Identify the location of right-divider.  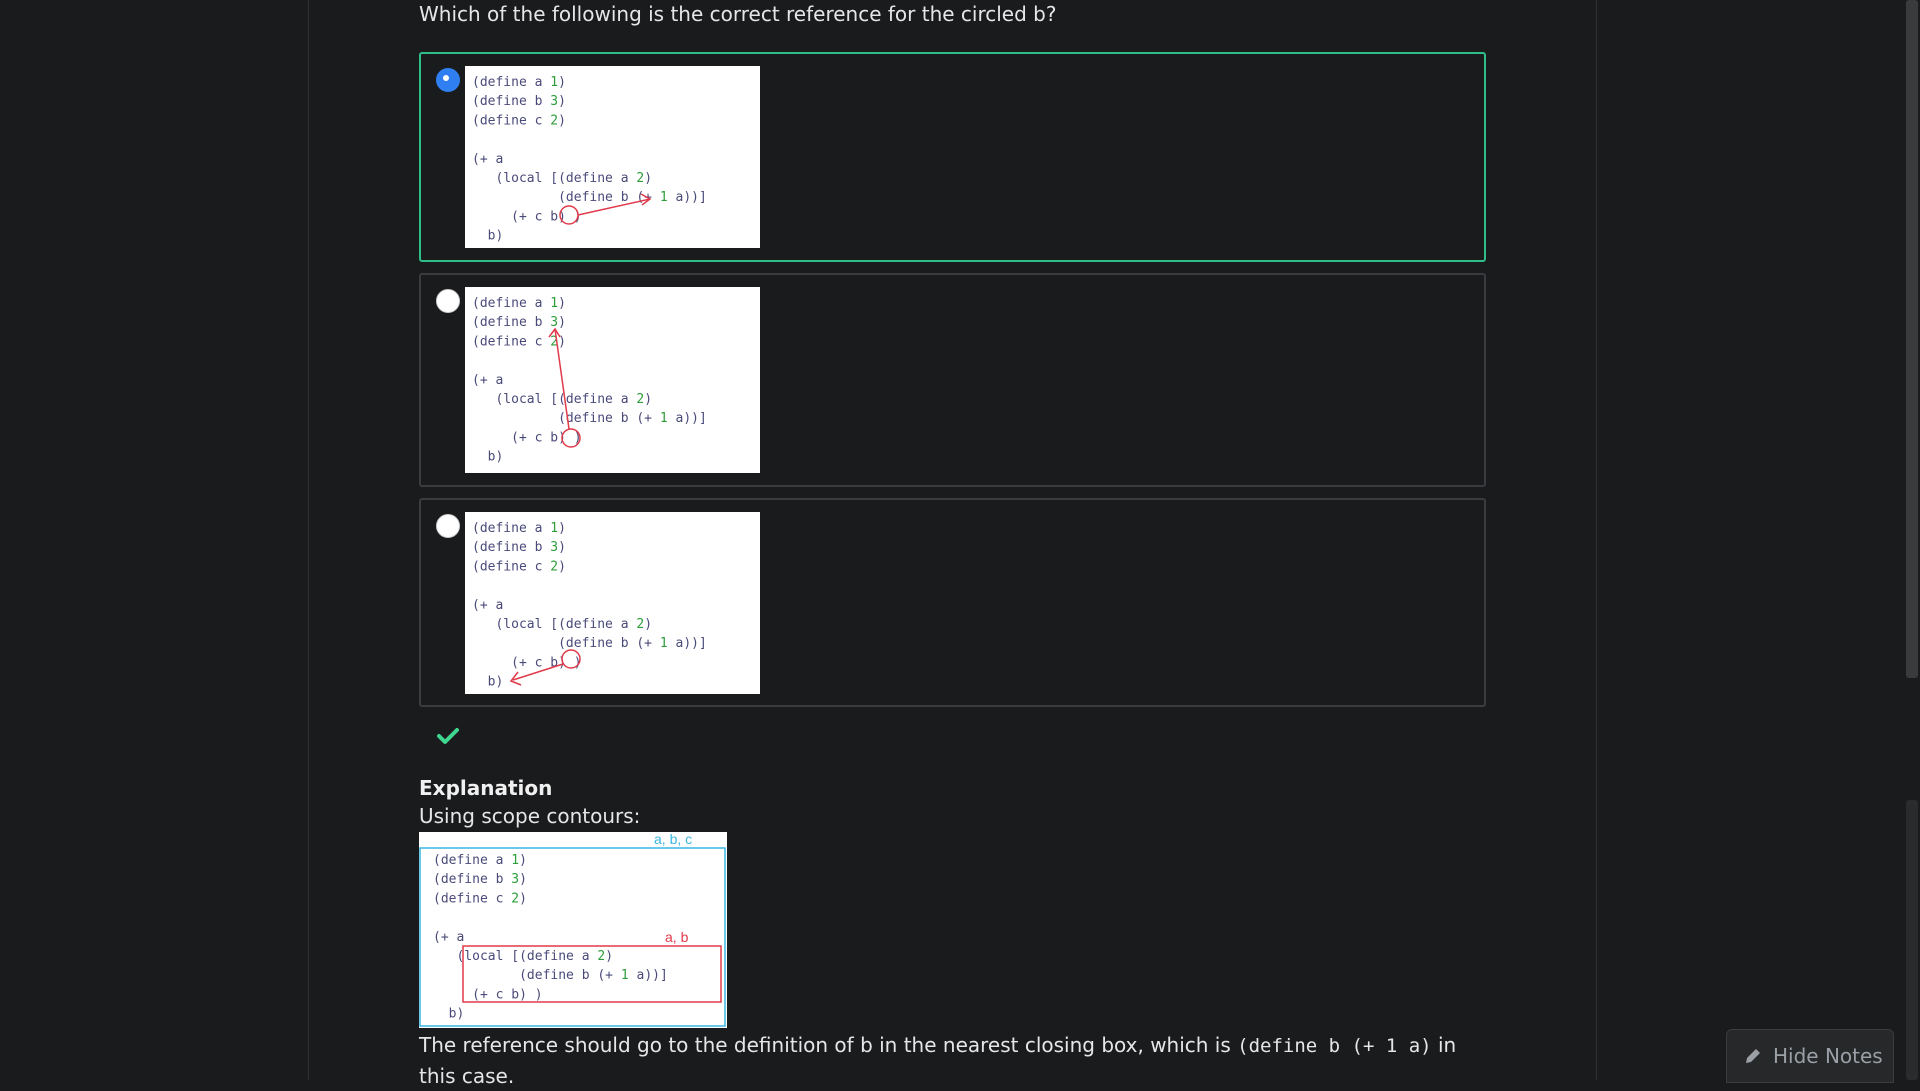
(1596, 540).